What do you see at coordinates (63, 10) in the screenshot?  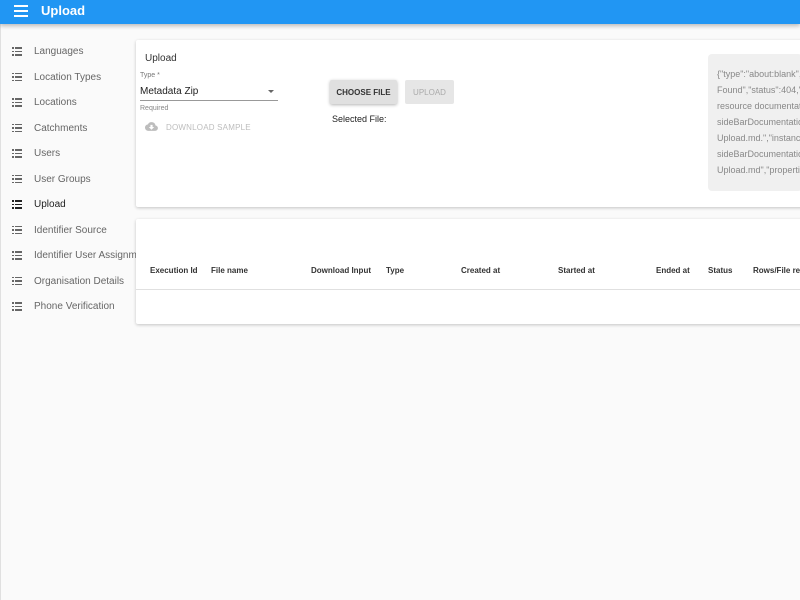 I see `page-title: Upload` at bounding box center [63, 10].